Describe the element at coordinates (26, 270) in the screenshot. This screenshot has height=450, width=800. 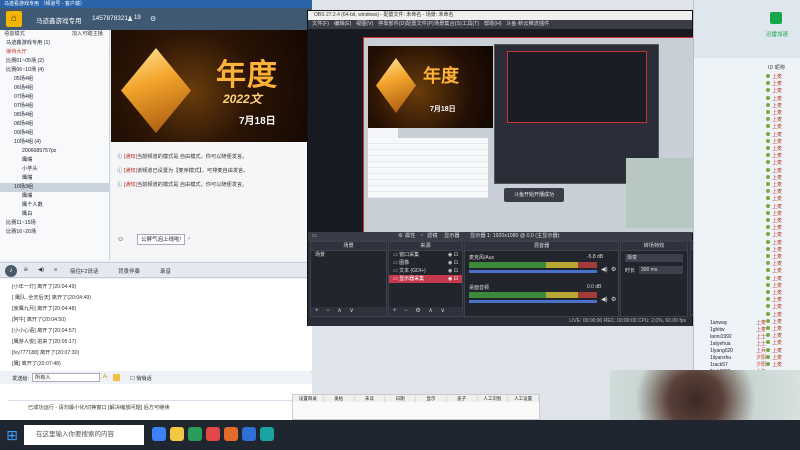
I see `mic-settings-icon: ⍾` at that location.